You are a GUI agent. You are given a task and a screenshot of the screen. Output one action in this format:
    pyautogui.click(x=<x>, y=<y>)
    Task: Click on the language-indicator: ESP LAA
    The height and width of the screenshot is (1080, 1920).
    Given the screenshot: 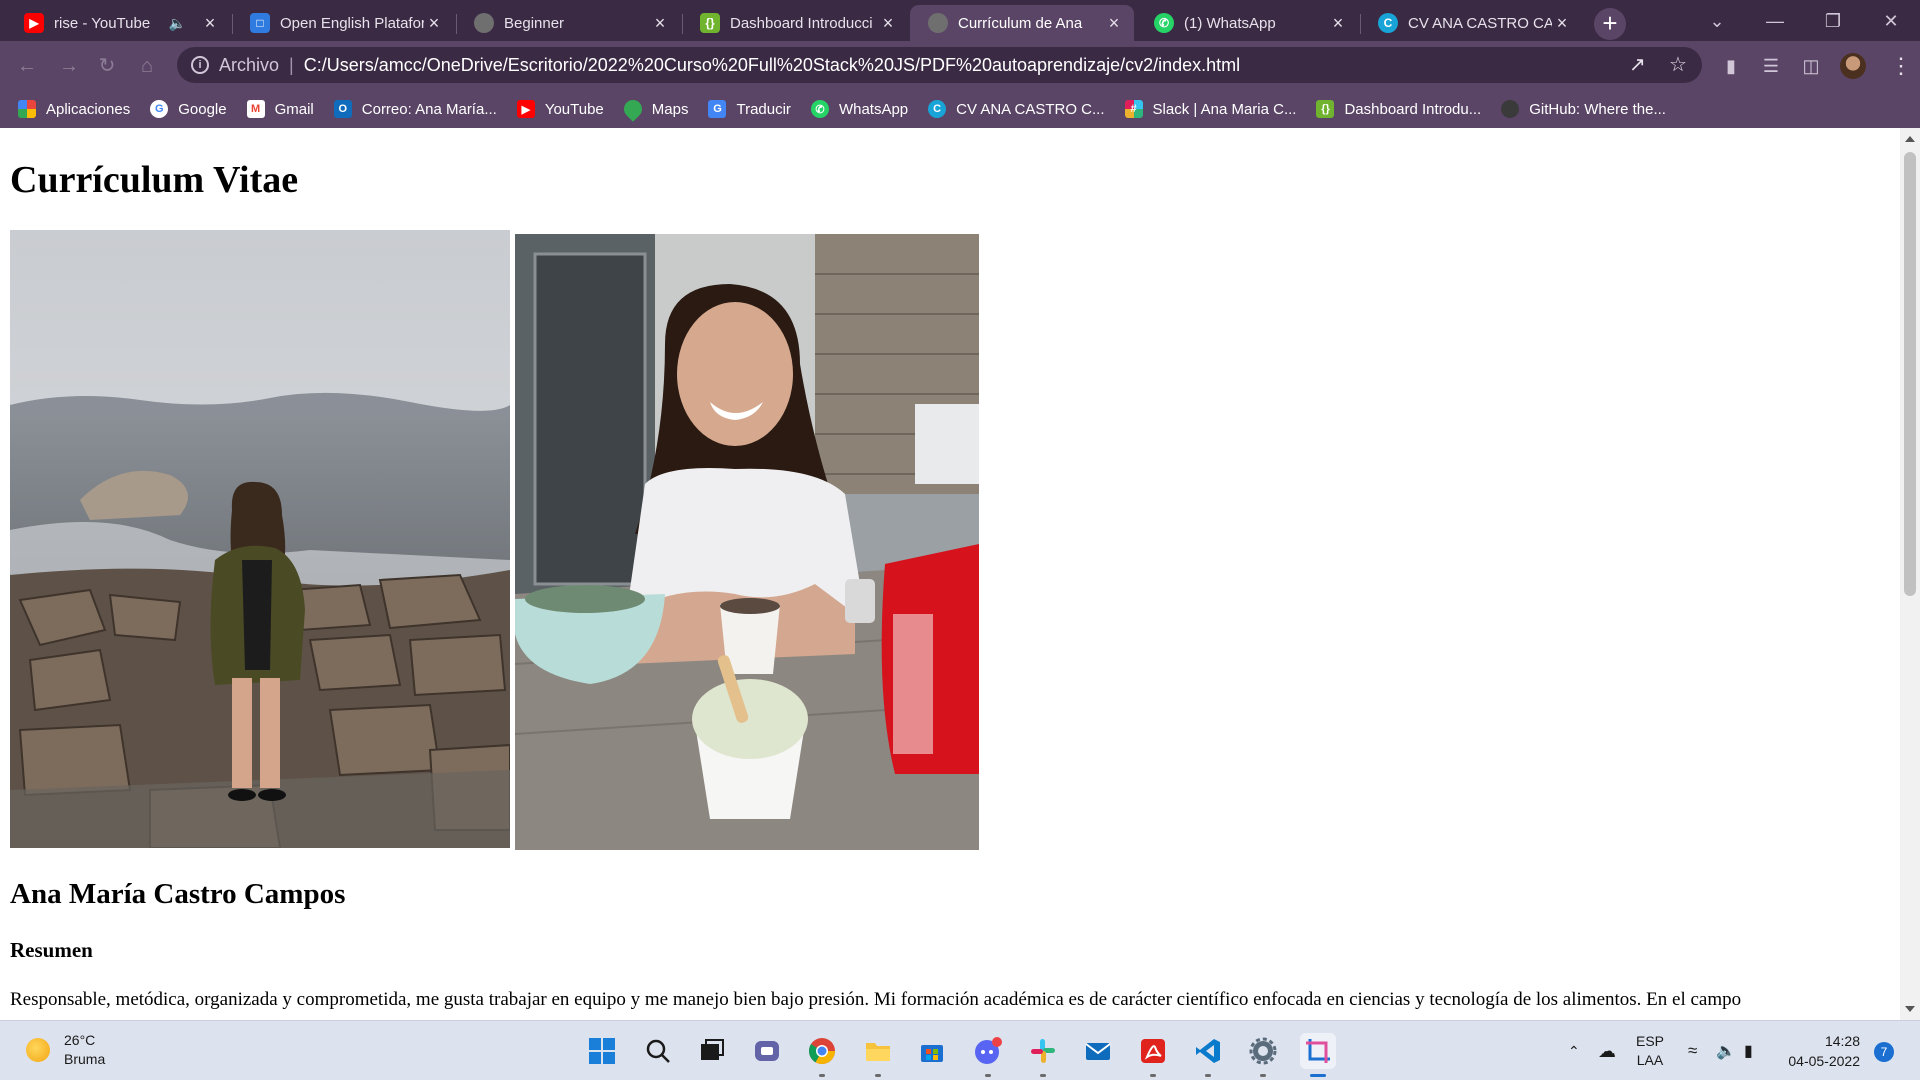 What is the action you would take?
    pyautogui.click(x=1650, y=1050)
    